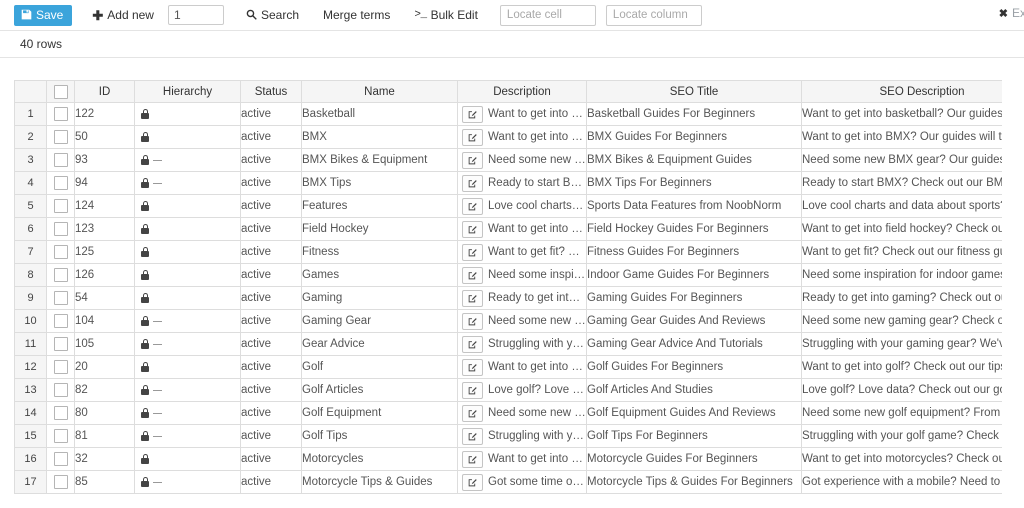 This screenshot has height=508, width=1024. I want to click on cell-id: 122, so click(104, 114).